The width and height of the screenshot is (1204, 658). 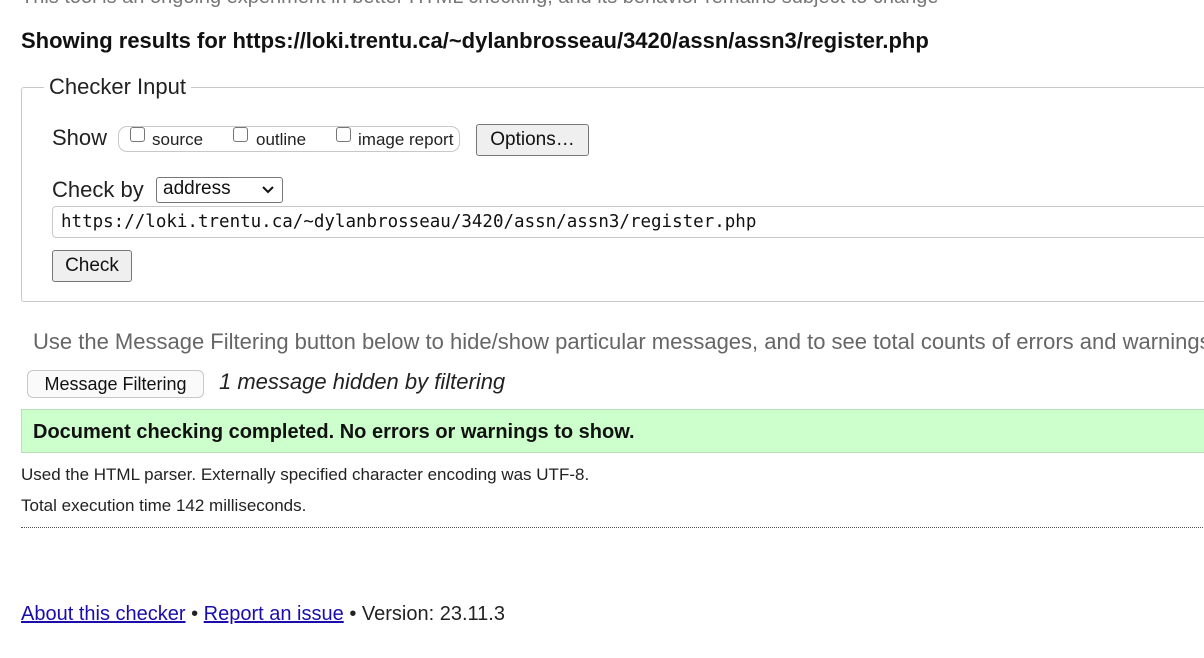 I want to click on message-filtering-button: Message Filtering, so click(x=115, y=384).